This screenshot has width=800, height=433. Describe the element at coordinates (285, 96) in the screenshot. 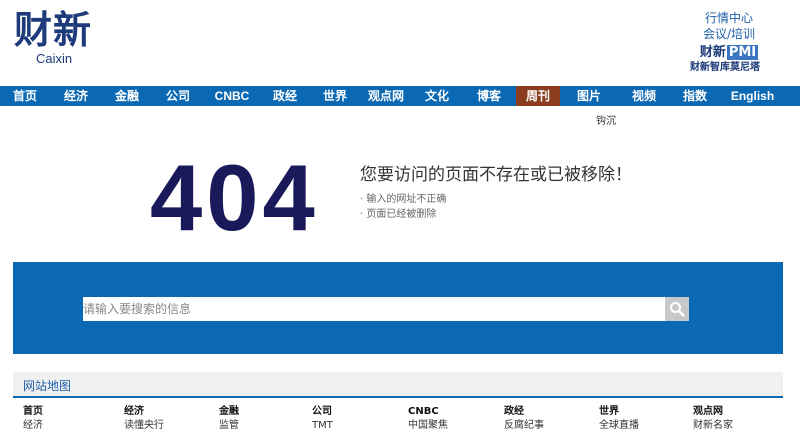

I see `nav-item: 政经` at that location.